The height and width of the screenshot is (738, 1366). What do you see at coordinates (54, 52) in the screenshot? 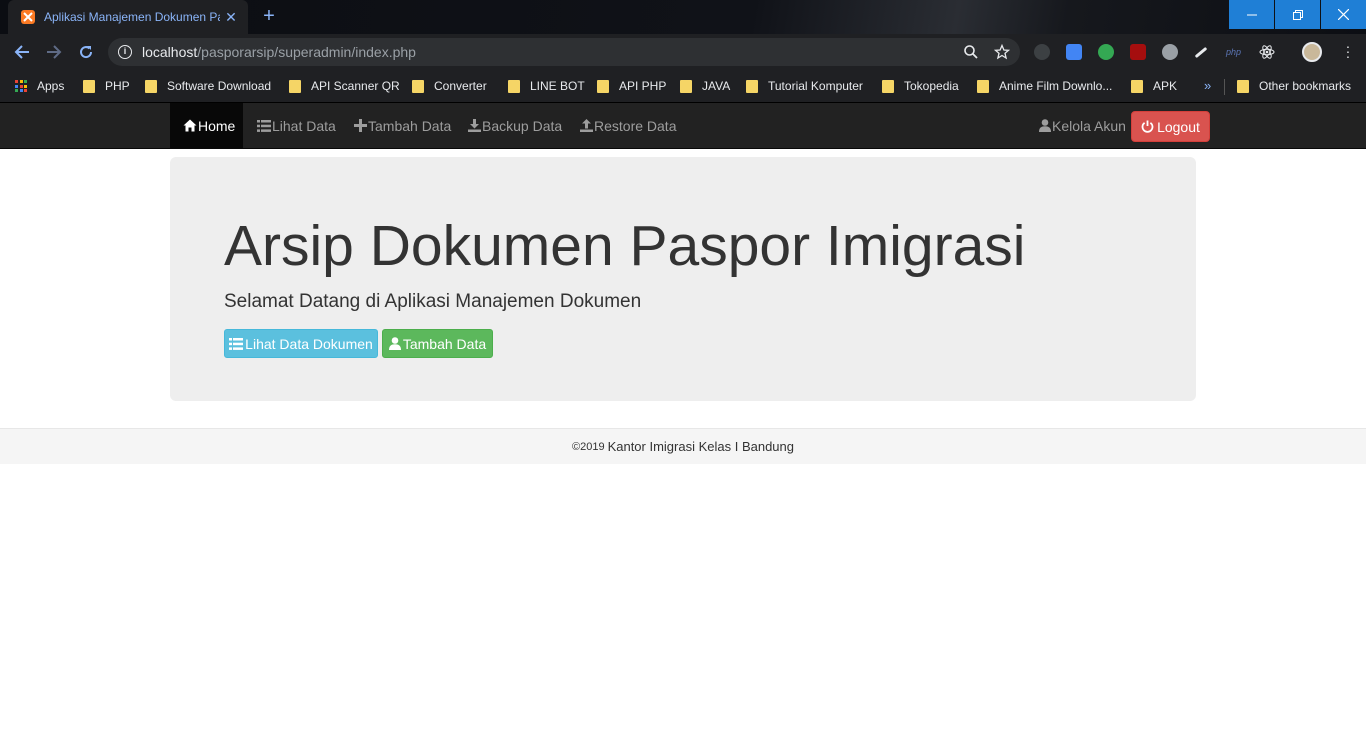
I see `forward-arrow-icon` at bounding box center [54, 52].